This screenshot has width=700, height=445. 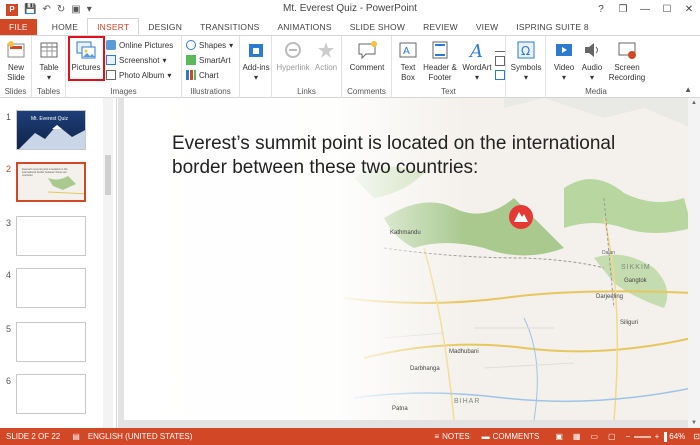 What do you see at coordinates (136, 60) in the screenshot?
I see `screenshot-button: Screenshot ▾` at bounding box center [136, 60].